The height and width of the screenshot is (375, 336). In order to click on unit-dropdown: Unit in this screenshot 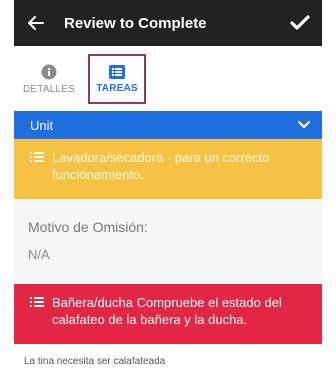, I will do `click(168, 125)`.